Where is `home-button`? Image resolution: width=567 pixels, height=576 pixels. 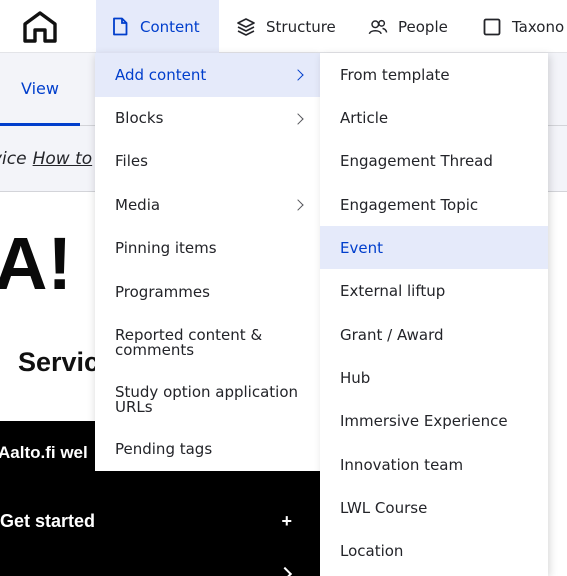
home-button is located at coordinates (40, 26).